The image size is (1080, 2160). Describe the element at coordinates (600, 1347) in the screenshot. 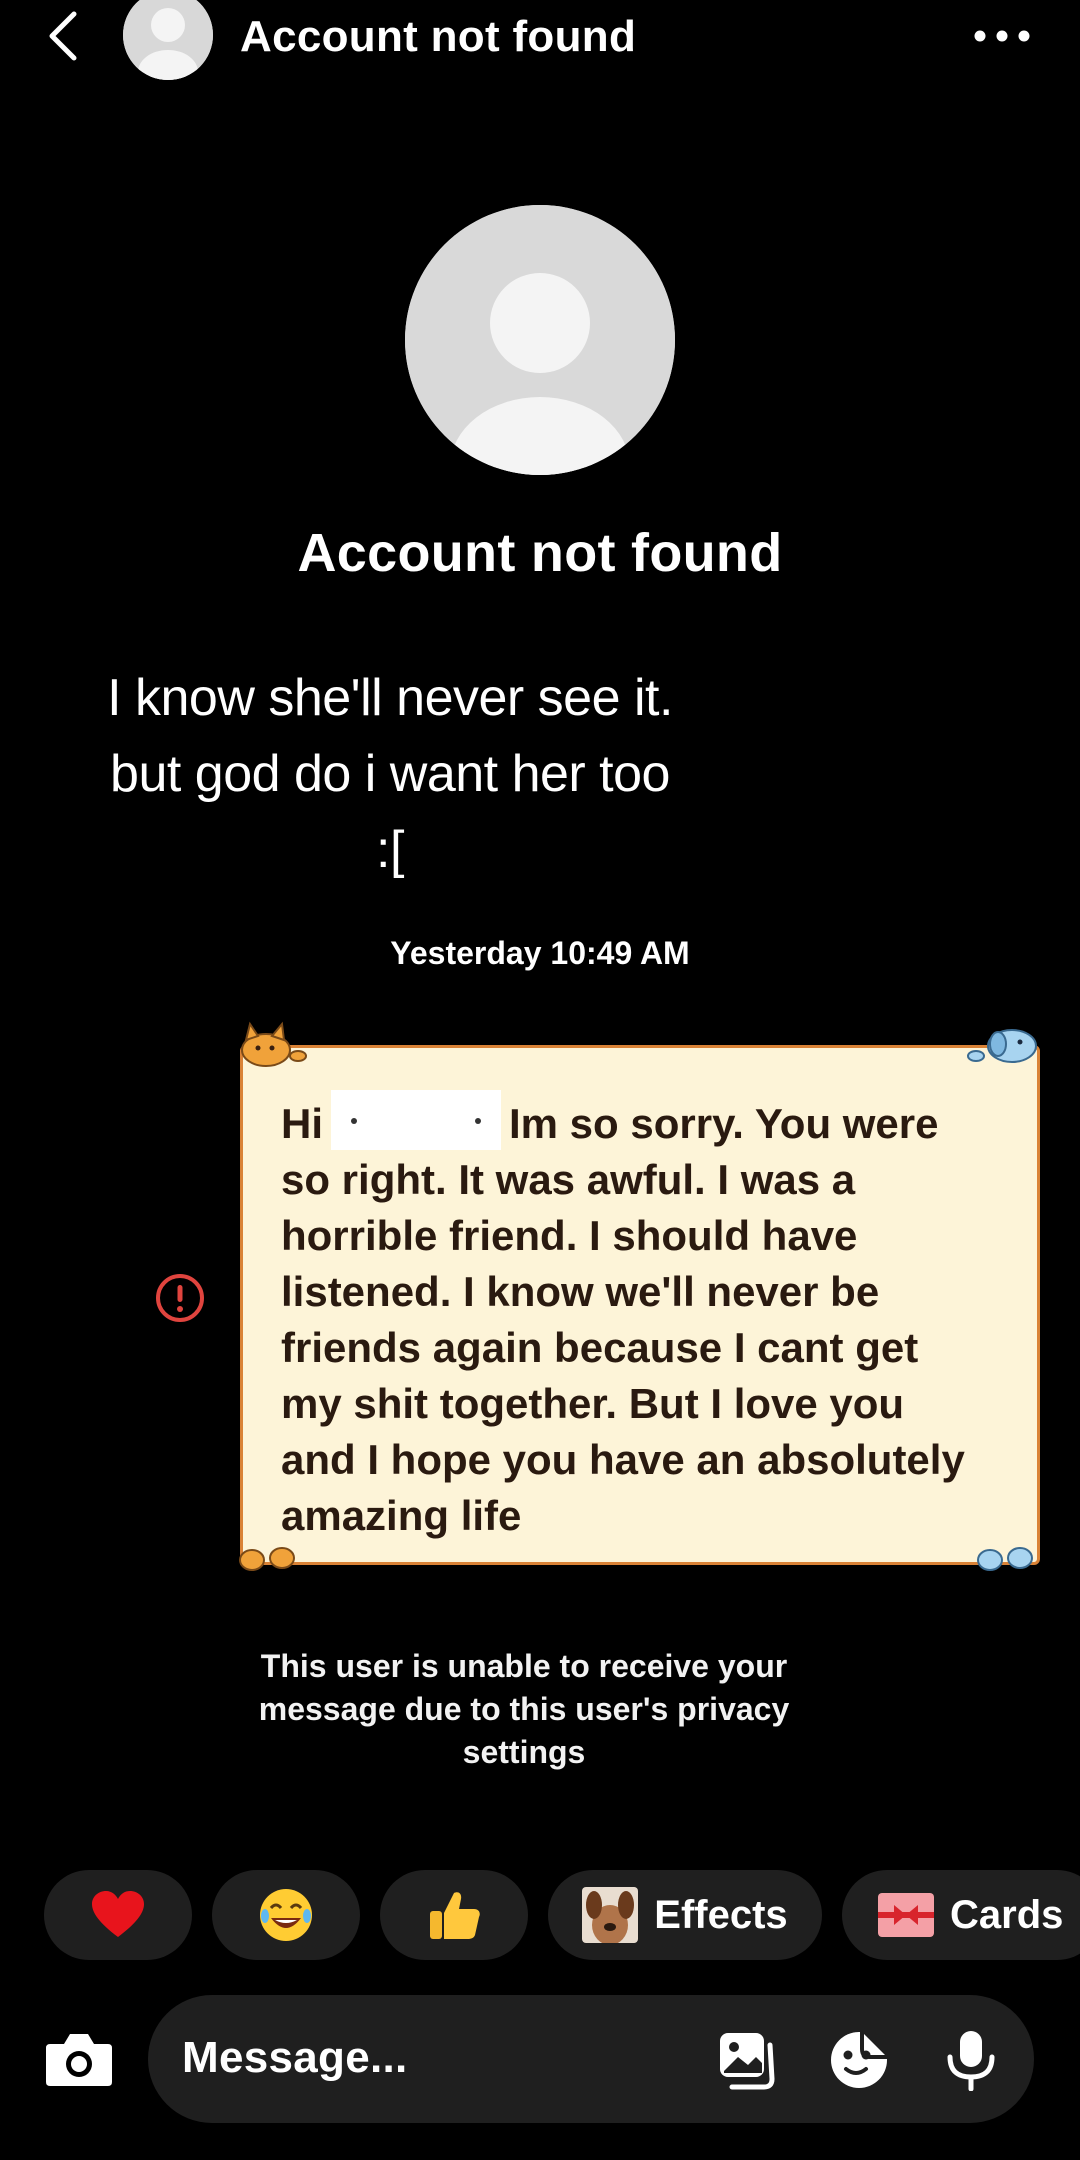

I see `message-line: friends again because I cant get` at that location.